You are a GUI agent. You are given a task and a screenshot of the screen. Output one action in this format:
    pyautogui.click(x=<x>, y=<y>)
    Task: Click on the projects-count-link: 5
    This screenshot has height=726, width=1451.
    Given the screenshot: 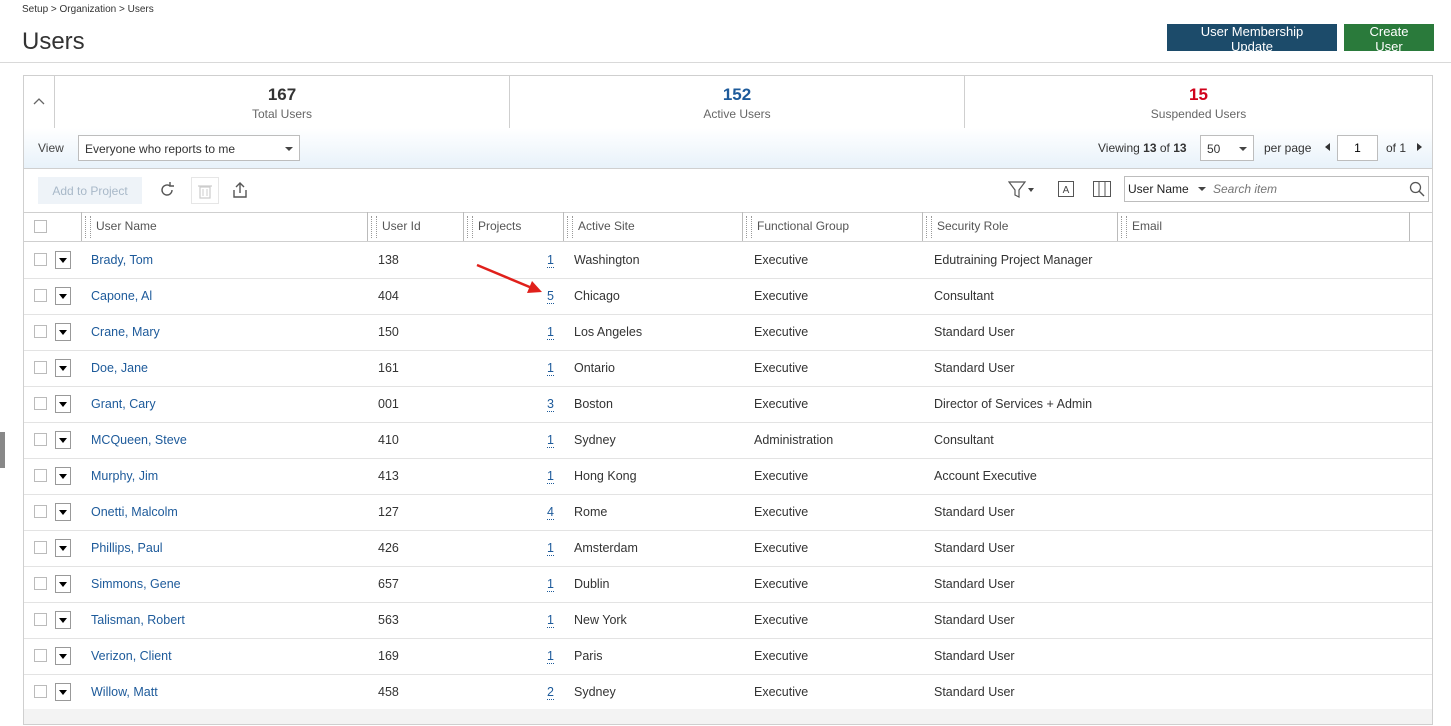 What is the action you would take?
    pyautogui.click(x=550, y=296)
    